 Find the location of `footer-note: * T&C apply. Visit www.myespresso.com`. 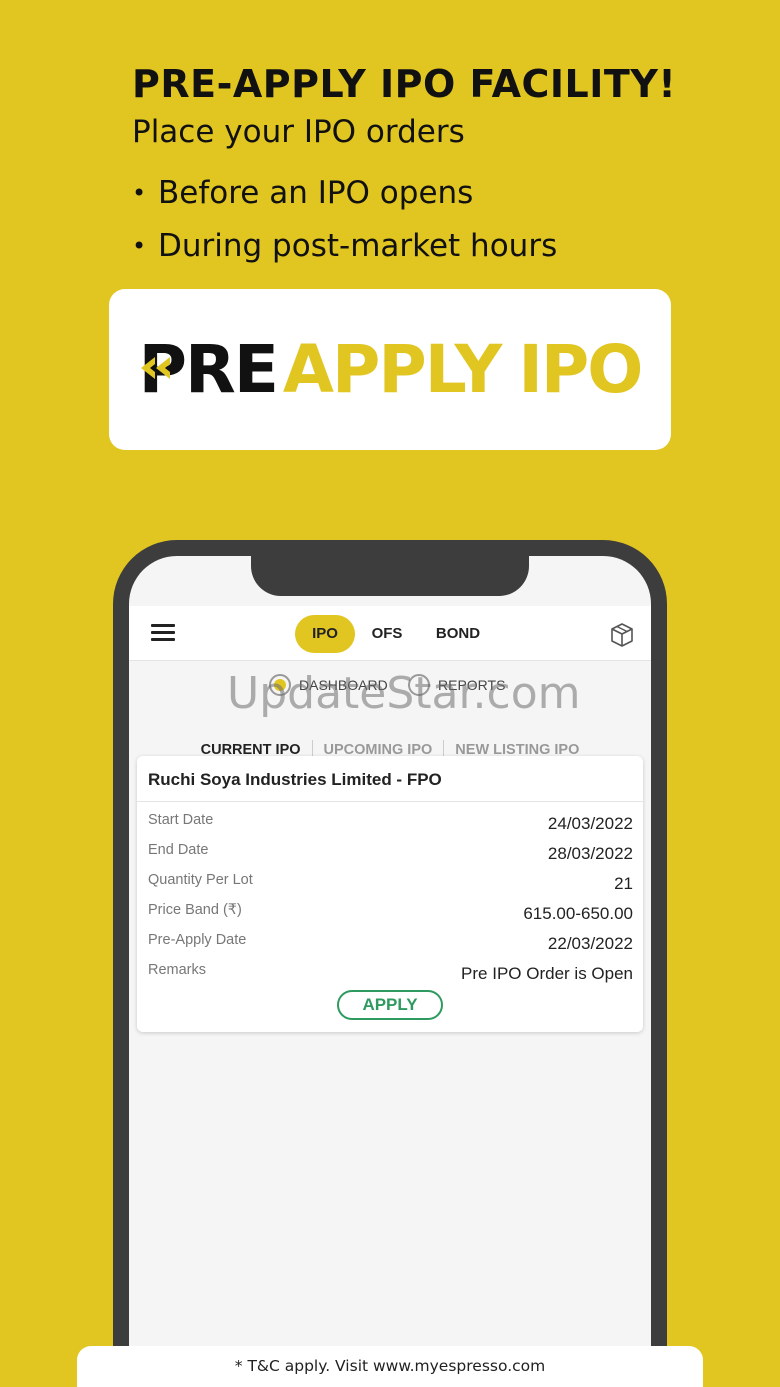

footer-note: * T&C apply. Visit www.myespresso.com is located at coordinates (390, 1366).